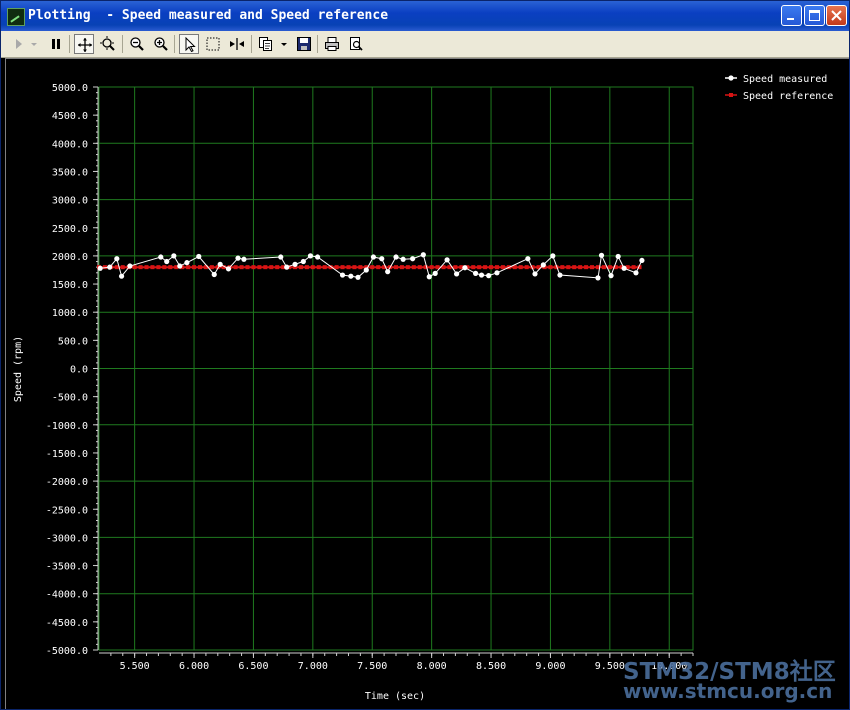 The width and height of the screenshot is (850, 710). What do you see at coordinates (791, 15) in the screenshot?
I see `minimize-button` at bounding box center [791, 15].